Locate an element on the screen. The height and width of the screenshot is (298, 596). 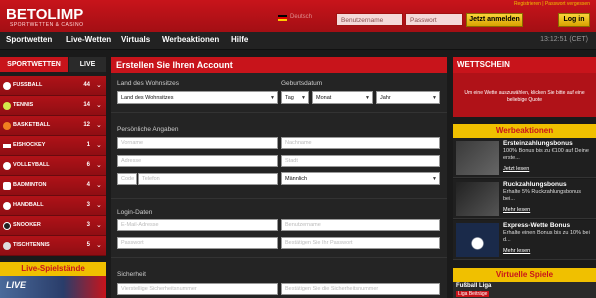
language-selector: Deutsch is located at coordinates (301, 17).